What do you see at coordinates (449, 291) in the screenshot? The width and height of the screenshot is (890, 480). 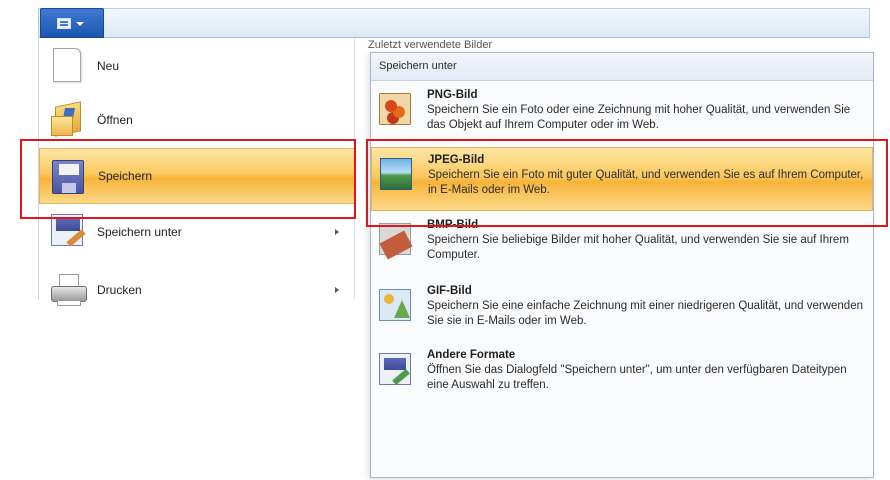 I see `format-title: GIF-Bild` at bounding box center [449, 291].